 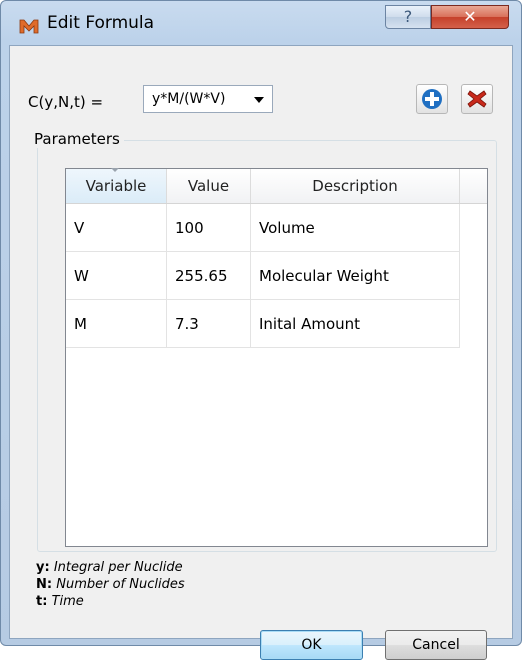 What do you see at coordinates (115, 170) in the screenshot?
I see `sort-indicator-icon` at bounding box center [115, 170].